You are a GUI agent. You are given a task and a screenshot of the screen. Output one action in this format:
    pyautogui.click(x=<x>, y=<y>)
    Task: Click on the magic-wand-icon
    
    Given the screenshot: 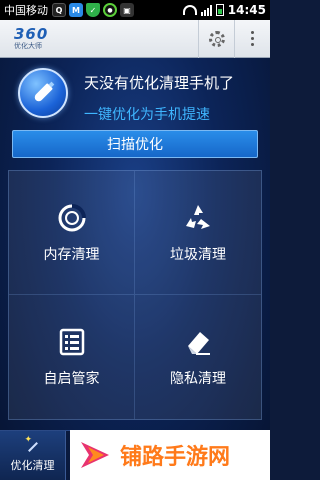 What is the action you would take?
    pyautogui.click(x=32, y=444)
    